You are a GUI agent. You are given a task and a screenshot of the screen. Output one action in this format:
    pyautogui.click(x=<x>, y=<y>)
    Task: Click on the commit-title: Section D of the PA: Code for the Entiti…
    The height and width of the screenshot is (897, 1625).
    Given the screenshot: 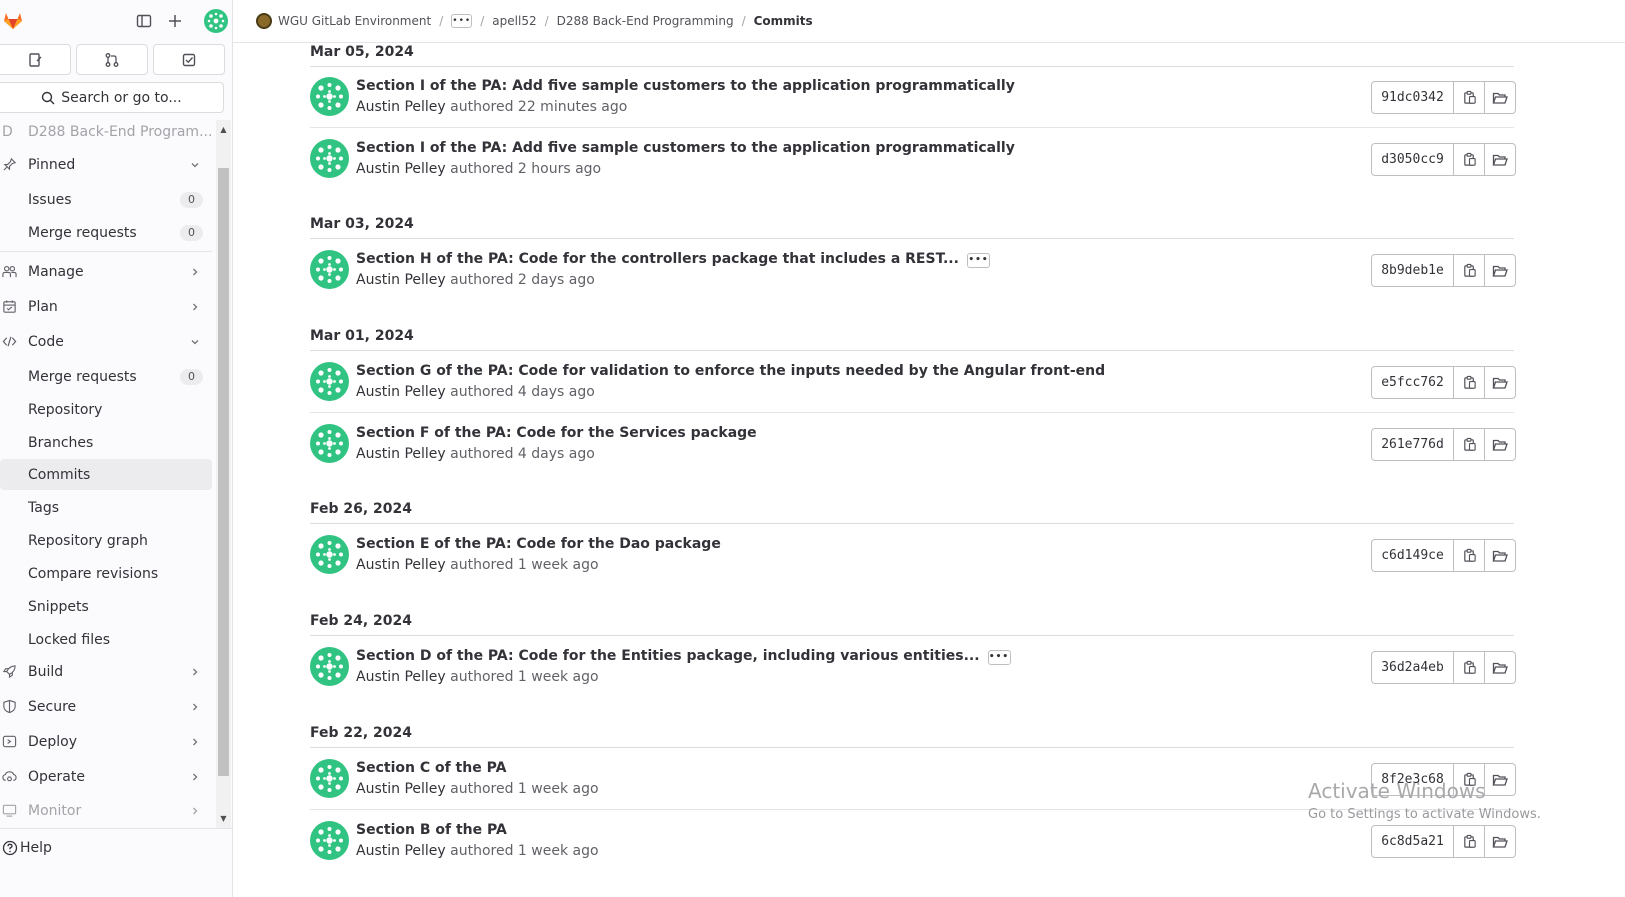 What is the action you would take?
    pyautogui.click(x=683, y=656)
    